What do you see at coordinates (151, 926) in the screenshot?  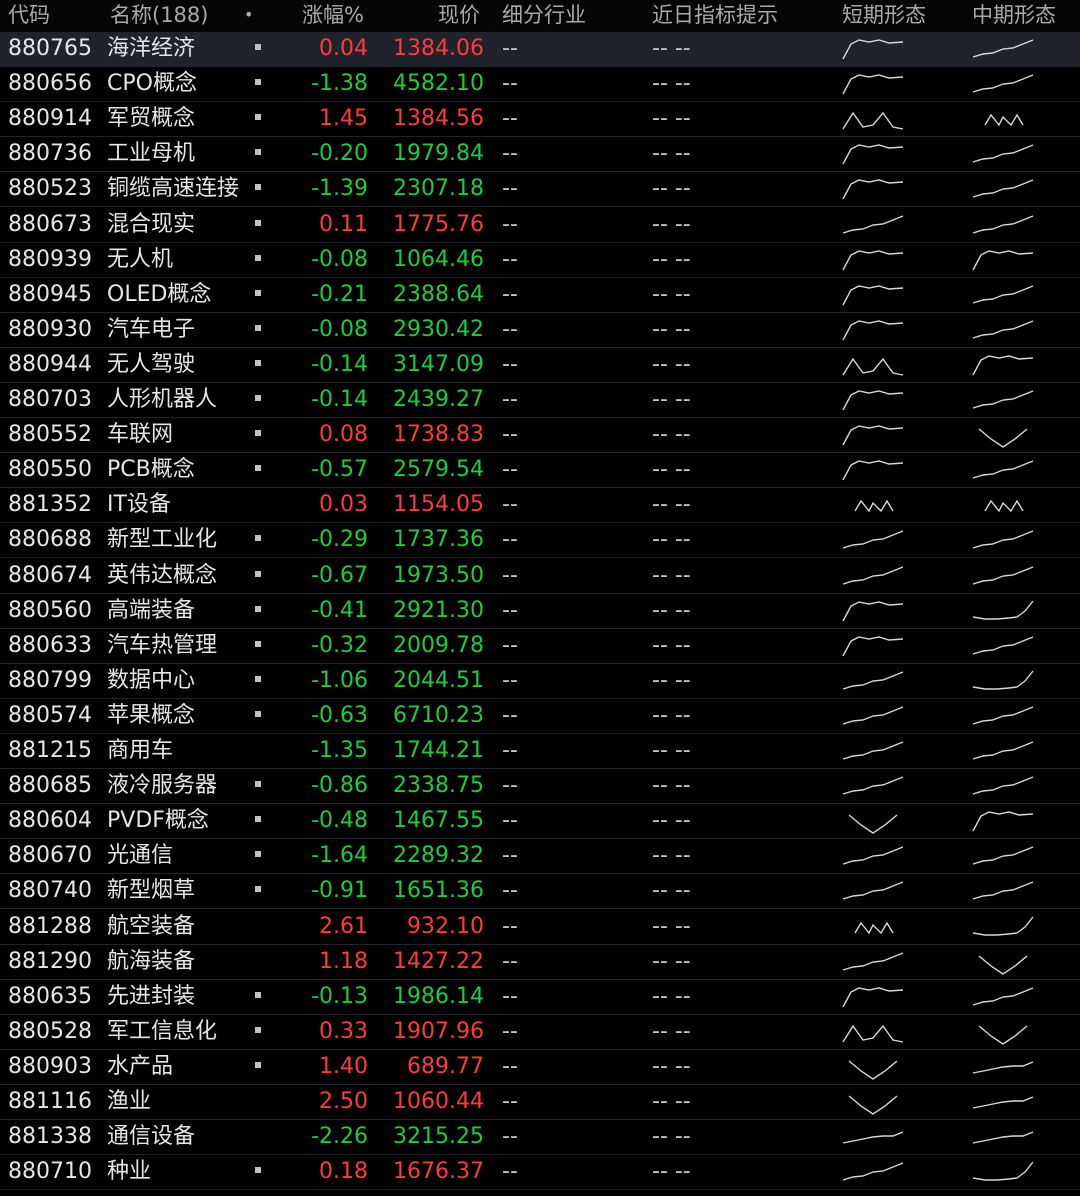 I see `name-cell: 航空装备` at bounding box center [151, 926].